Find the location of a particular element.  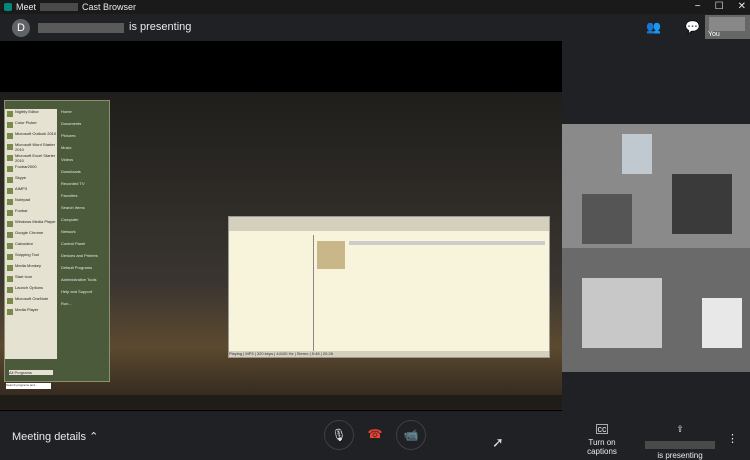

start-menu-place: Computer is located at coordinates (83, 223).